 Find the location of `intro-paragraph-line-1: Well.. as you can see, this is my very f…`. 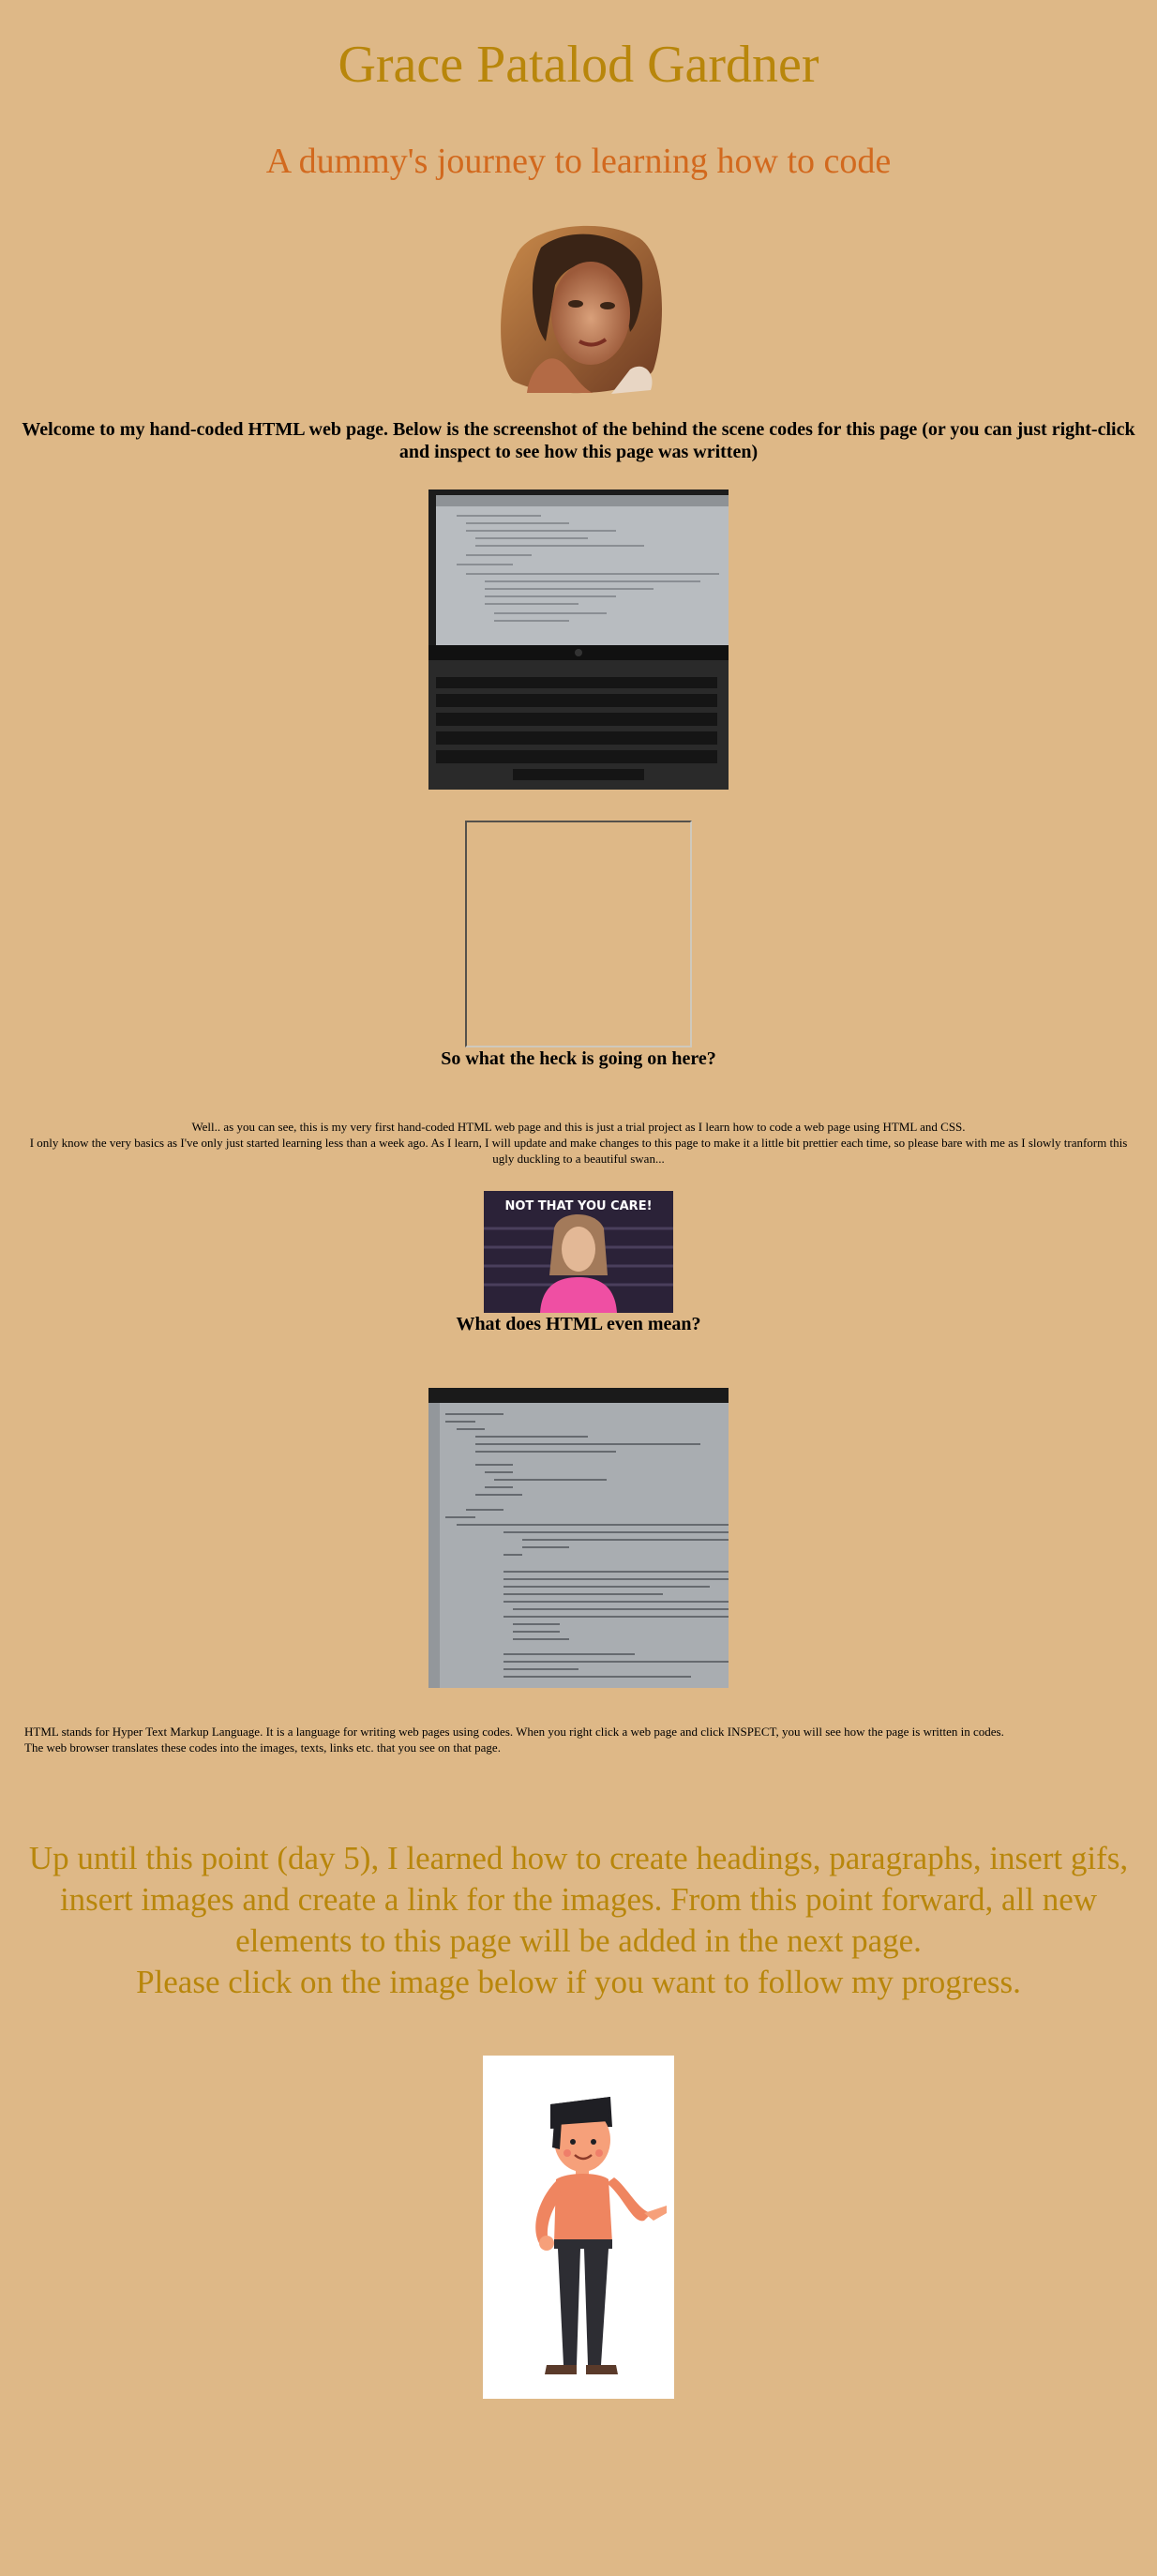

intro-paragraph-line-1: Well.. as you can see, this is my very f… is located at coordinates (578, 1127).